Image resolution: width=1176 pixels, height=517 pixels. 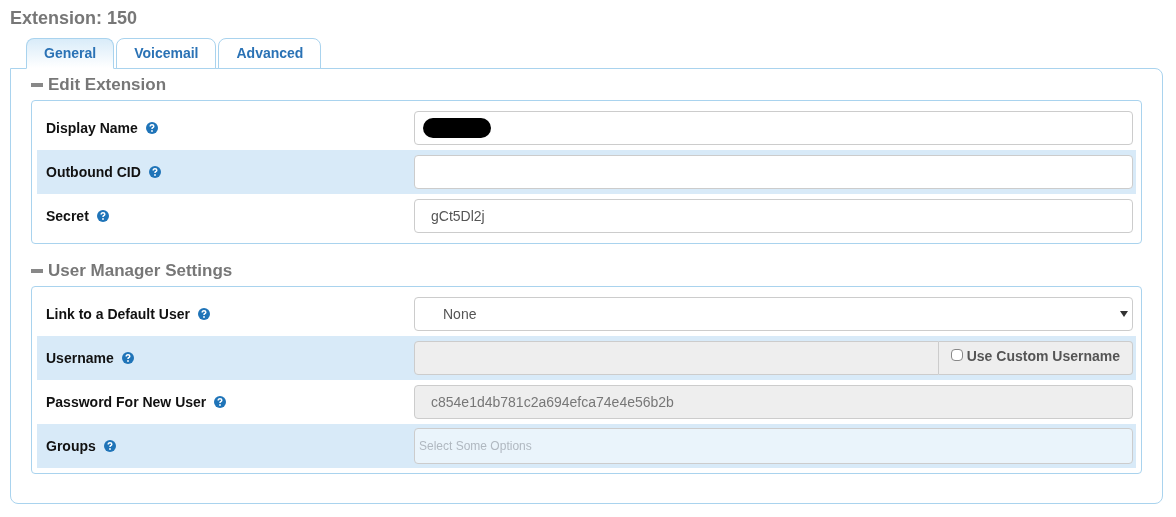 What do you see at coordinates (93, 172) in the screenshot?
I see `field-label: Outbound CID` at bounding box center [93, 172].